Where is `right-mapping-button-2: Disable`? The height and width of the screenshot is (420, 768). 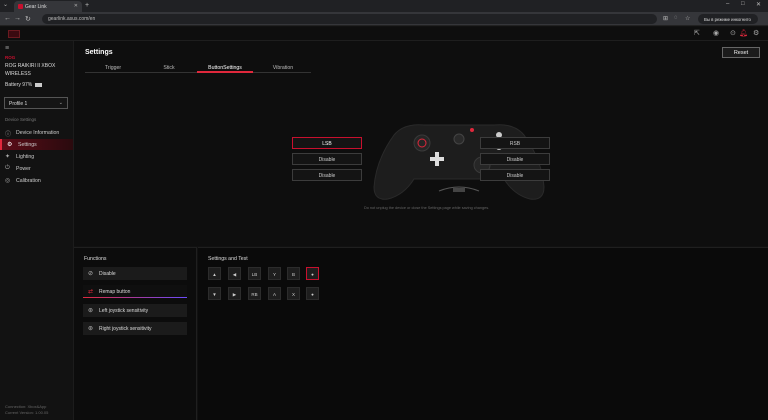
right-mapping-button-2: Disable is located at coordinates (515, 159).